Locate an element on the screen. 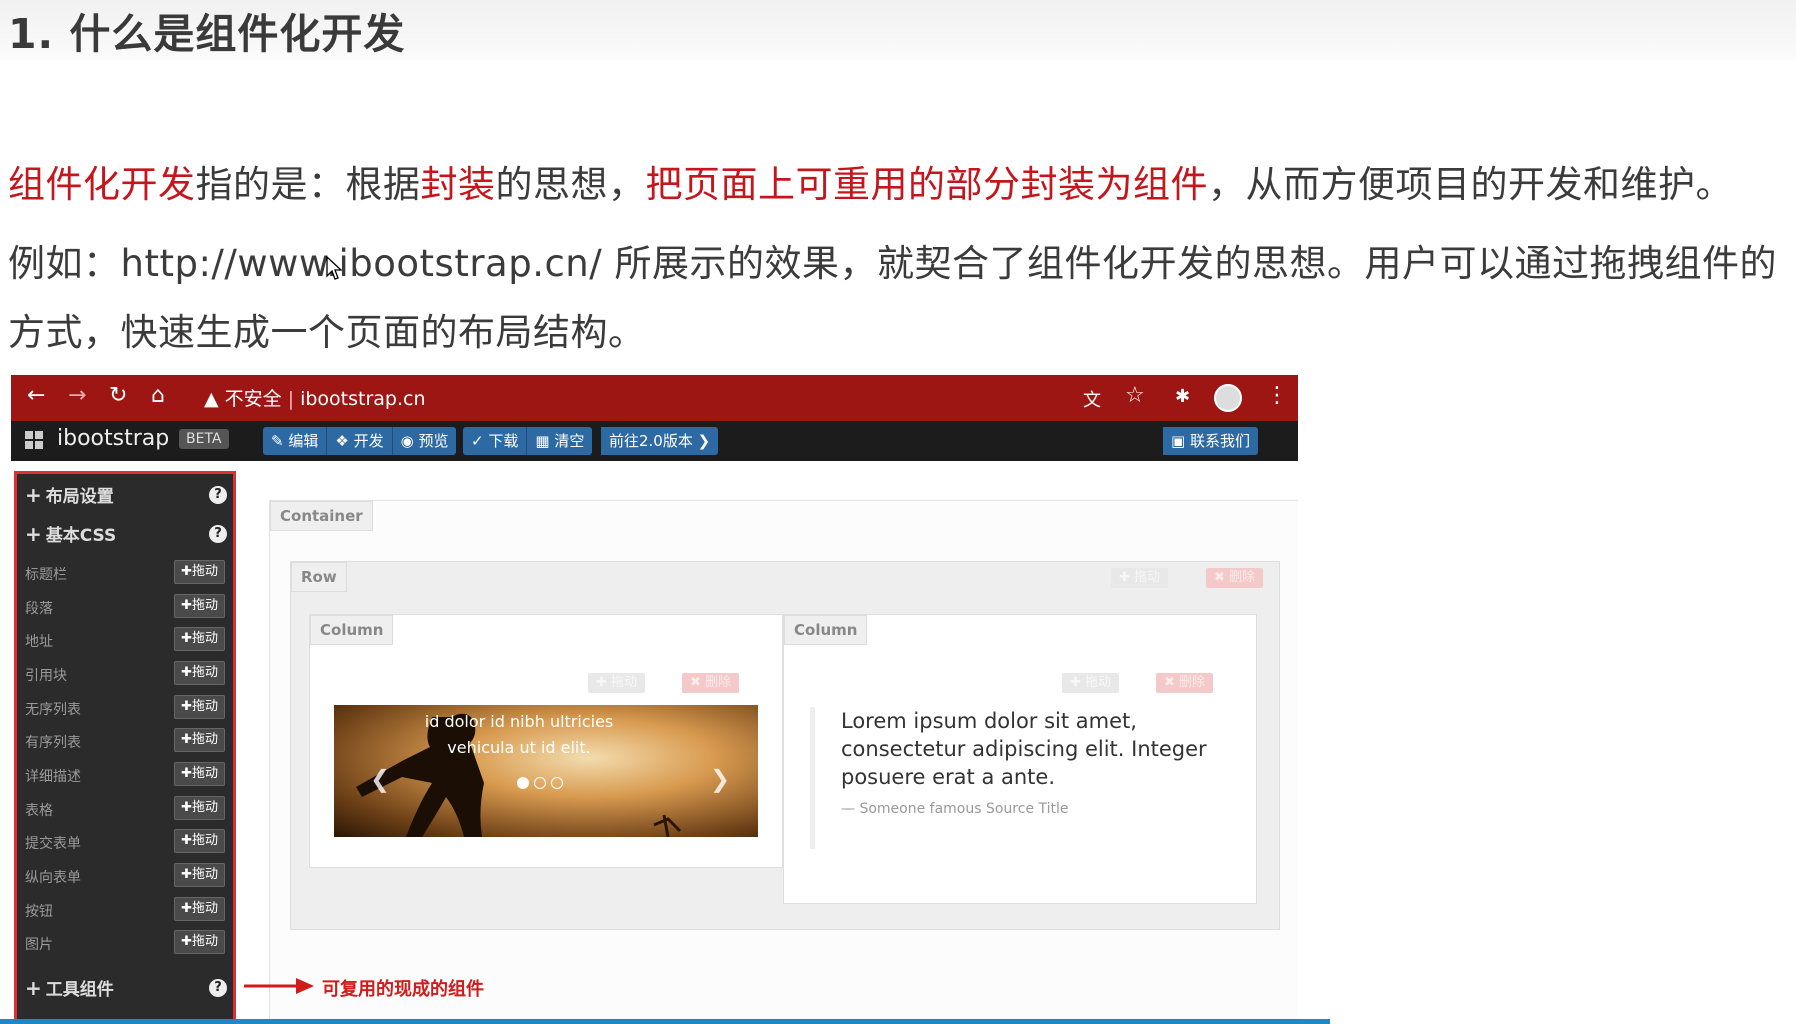 The image size is (1796, 1024). version-label: 前往2.0版本 is located at coordinates (651, 441).